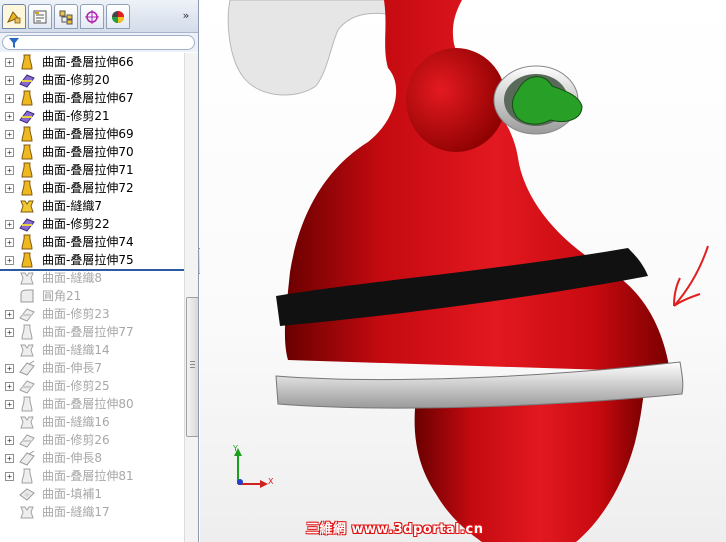 This screenshot has height=542, width=726. I want to click on feature-tree-item: 圓角21, so click(92, 296).